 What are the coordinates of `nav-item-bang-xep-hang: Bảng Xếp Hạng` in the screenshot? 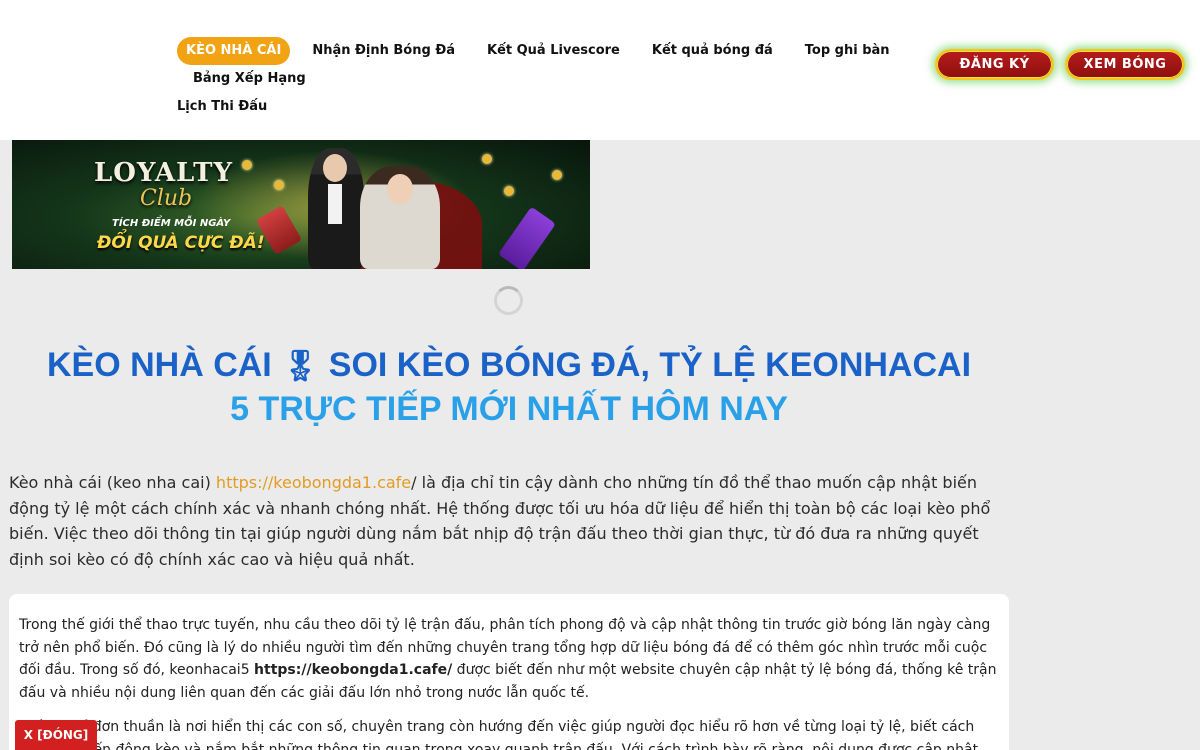 It's located at (249, 79).